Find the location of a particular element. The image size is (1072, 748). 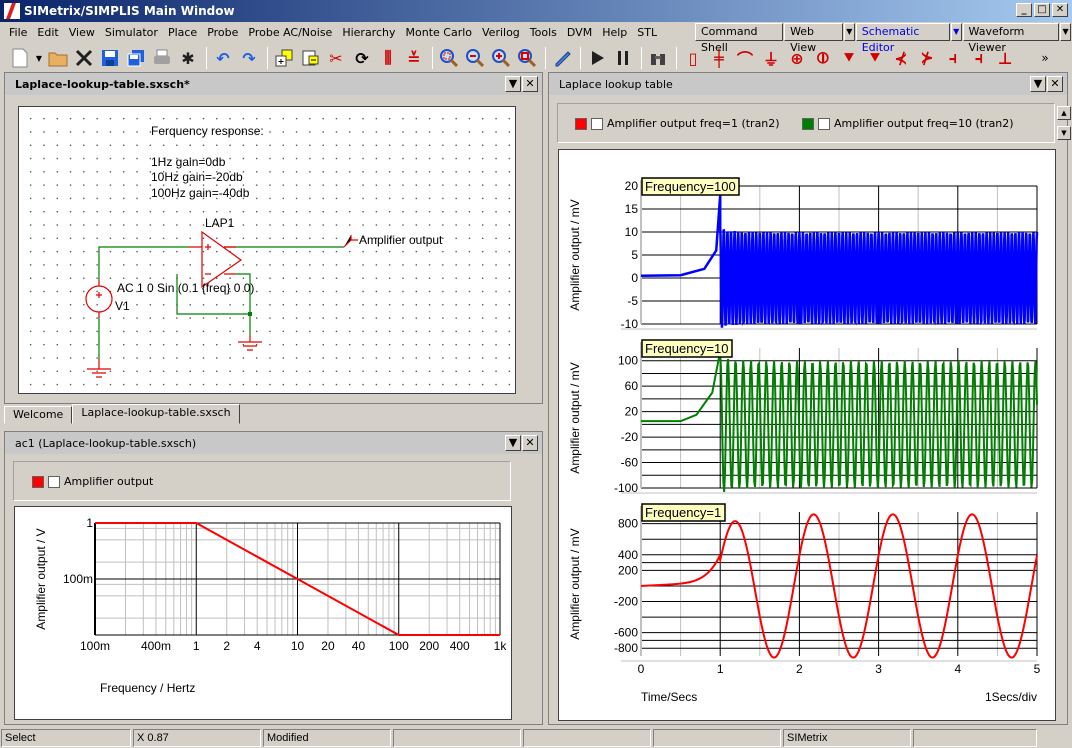

menu-stl: STL is located at coordinates (647, 32).